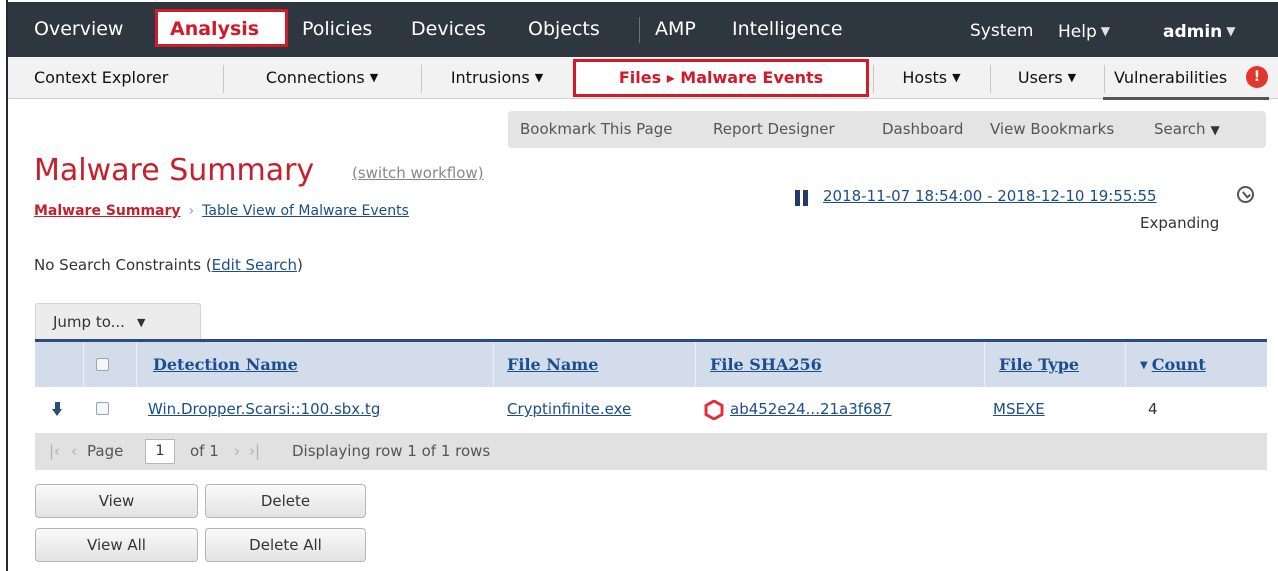  I want to click on tab-hosts-label: Hosts, so click(925, 77).